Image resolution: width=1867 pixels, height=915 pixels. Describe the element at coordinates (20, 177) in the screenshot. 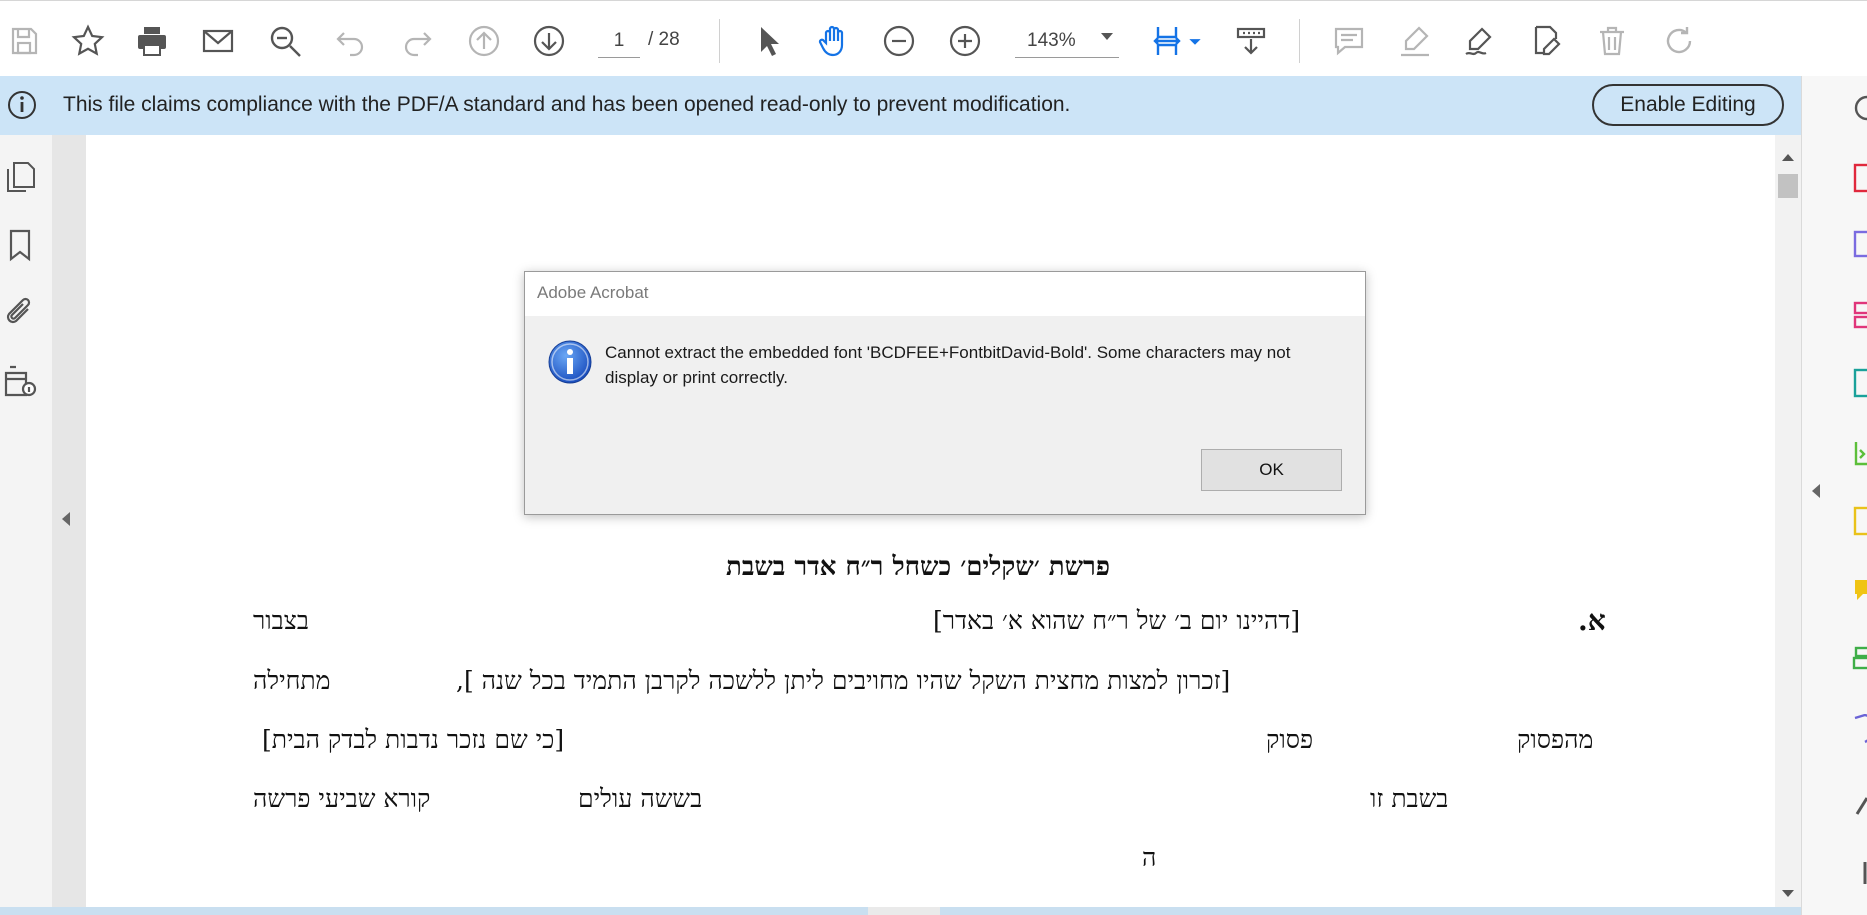

I see `page-thumbnails-icon` at that location.